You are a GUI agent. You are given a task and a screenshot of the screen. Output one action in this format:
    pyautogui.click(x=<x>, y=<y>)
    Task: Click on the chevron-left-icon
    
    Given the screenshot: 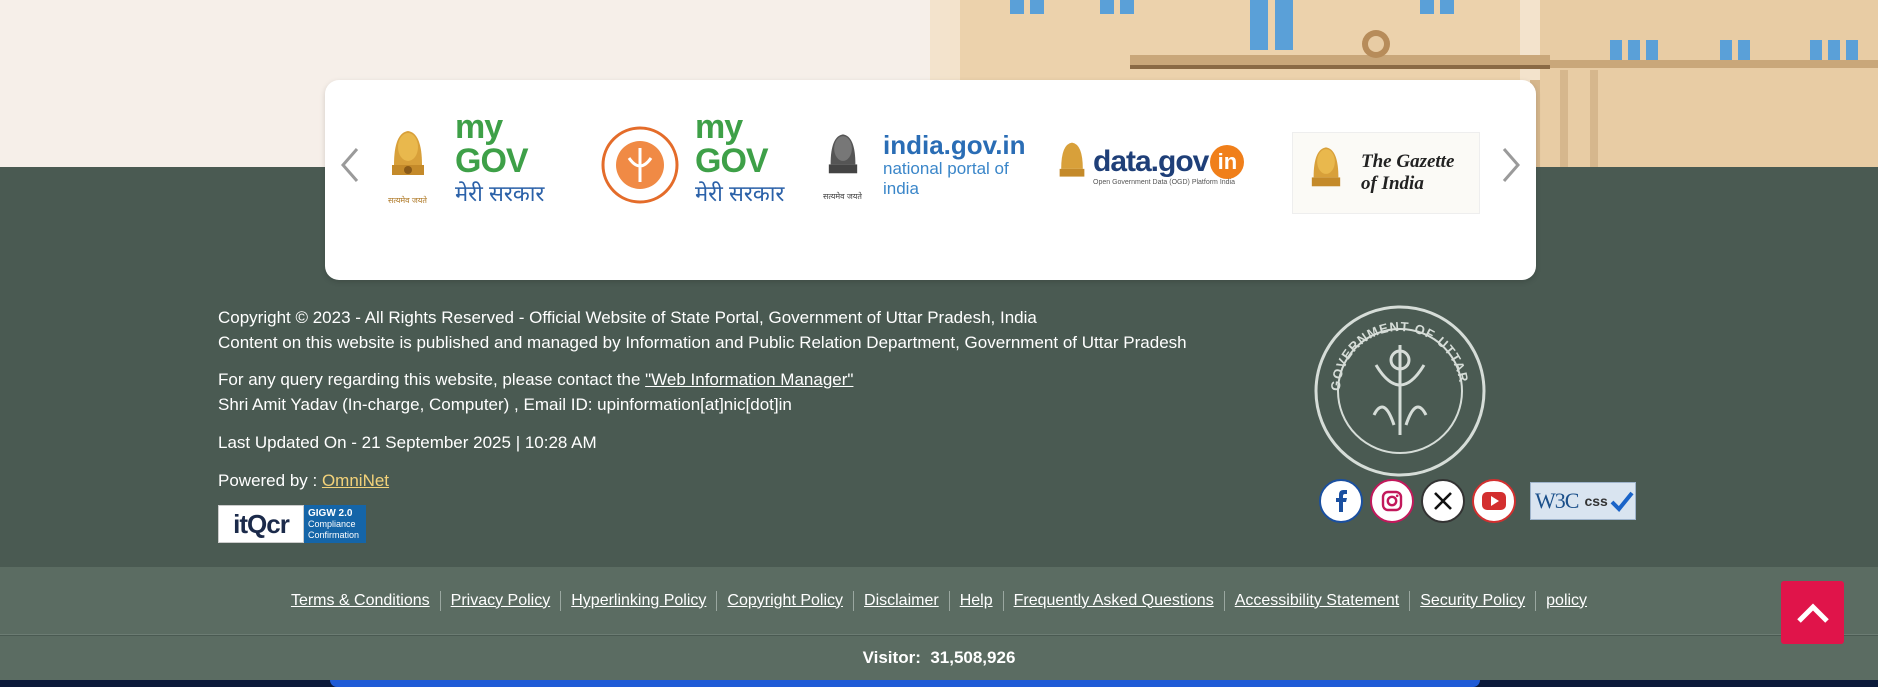 What is the action you would take?
    pyautogui.click(x=350, y=165)
    